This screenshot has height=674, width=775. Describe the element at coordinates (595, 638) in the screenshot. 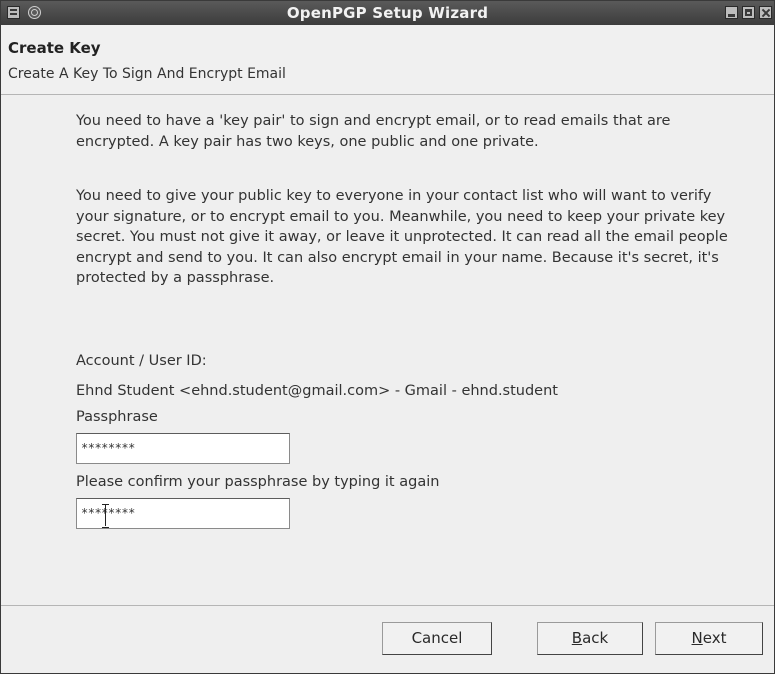

I see `back-button-label: ack` at that location.